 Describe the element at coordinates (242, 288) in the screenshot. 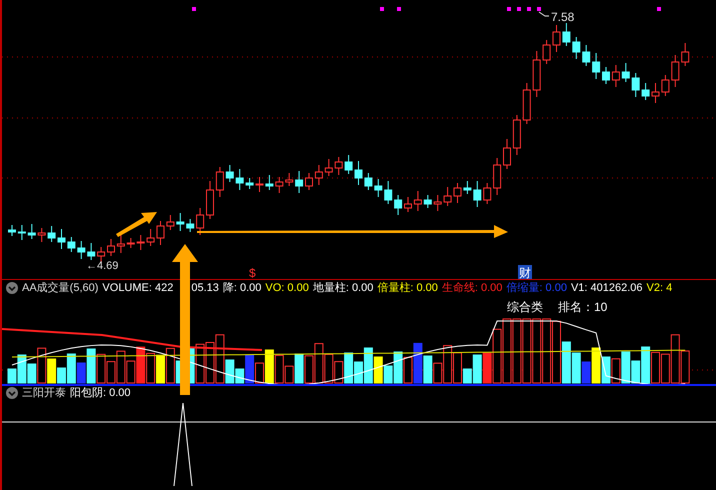

I see `indicator-value: 降: 0.00` at that location.